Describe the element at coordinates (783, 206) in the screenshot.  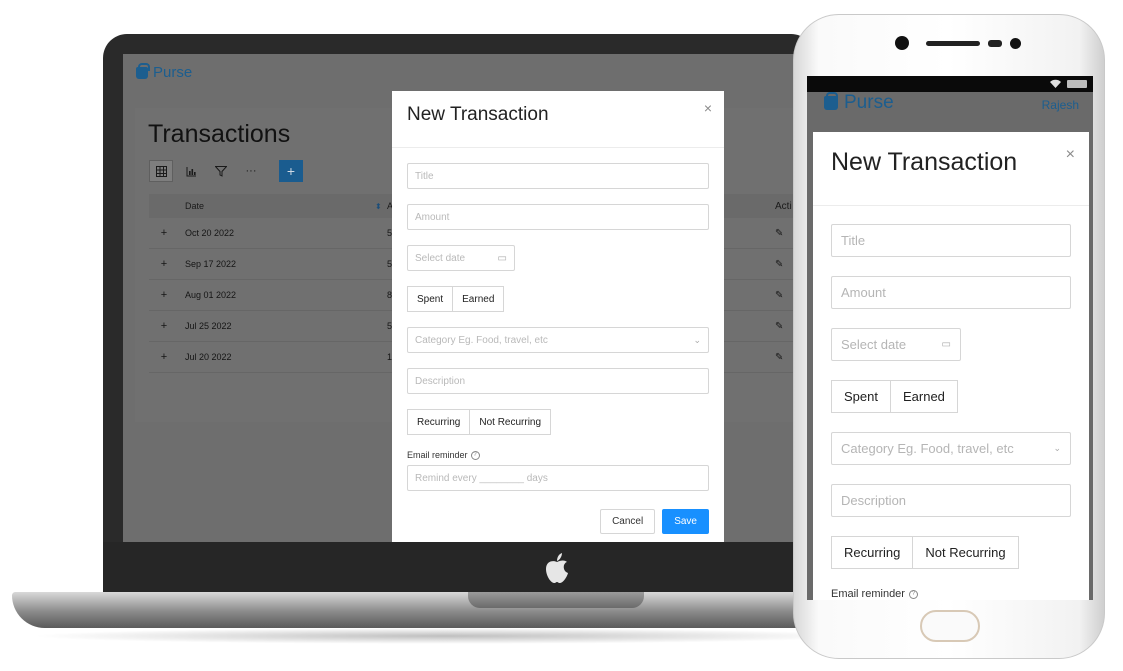
I see `column-actions: Acti` at that location.